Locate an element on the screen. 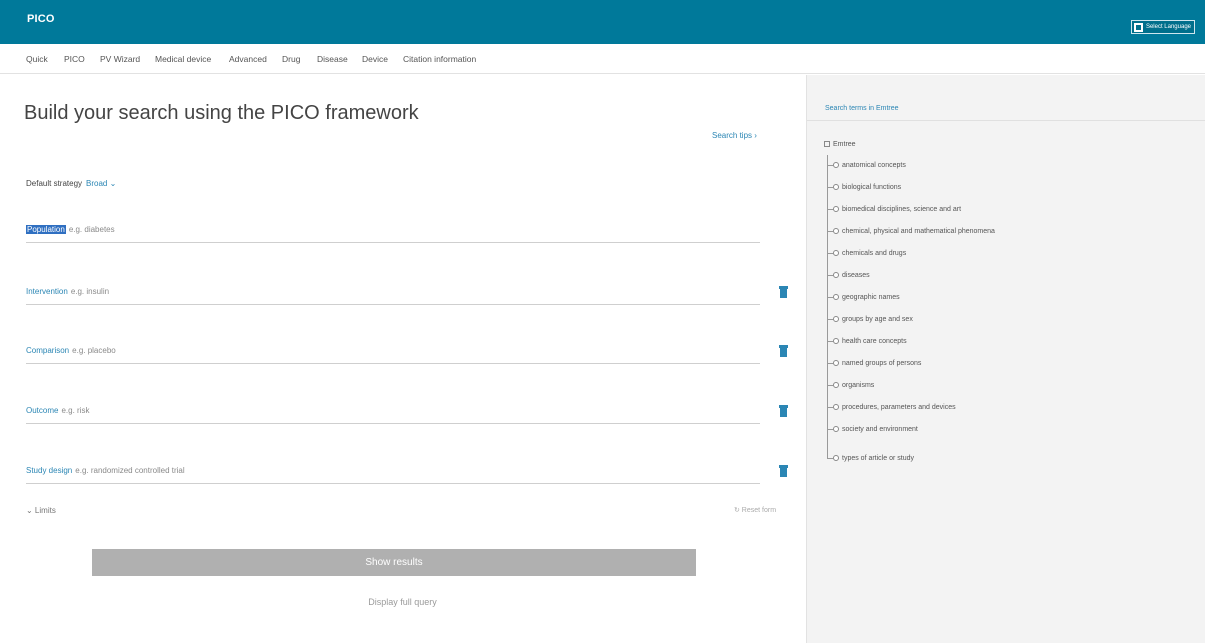 The width and height of the screenshot is (1205, 643). emtree-node: health care concepts is located at coordinates (867, 342).